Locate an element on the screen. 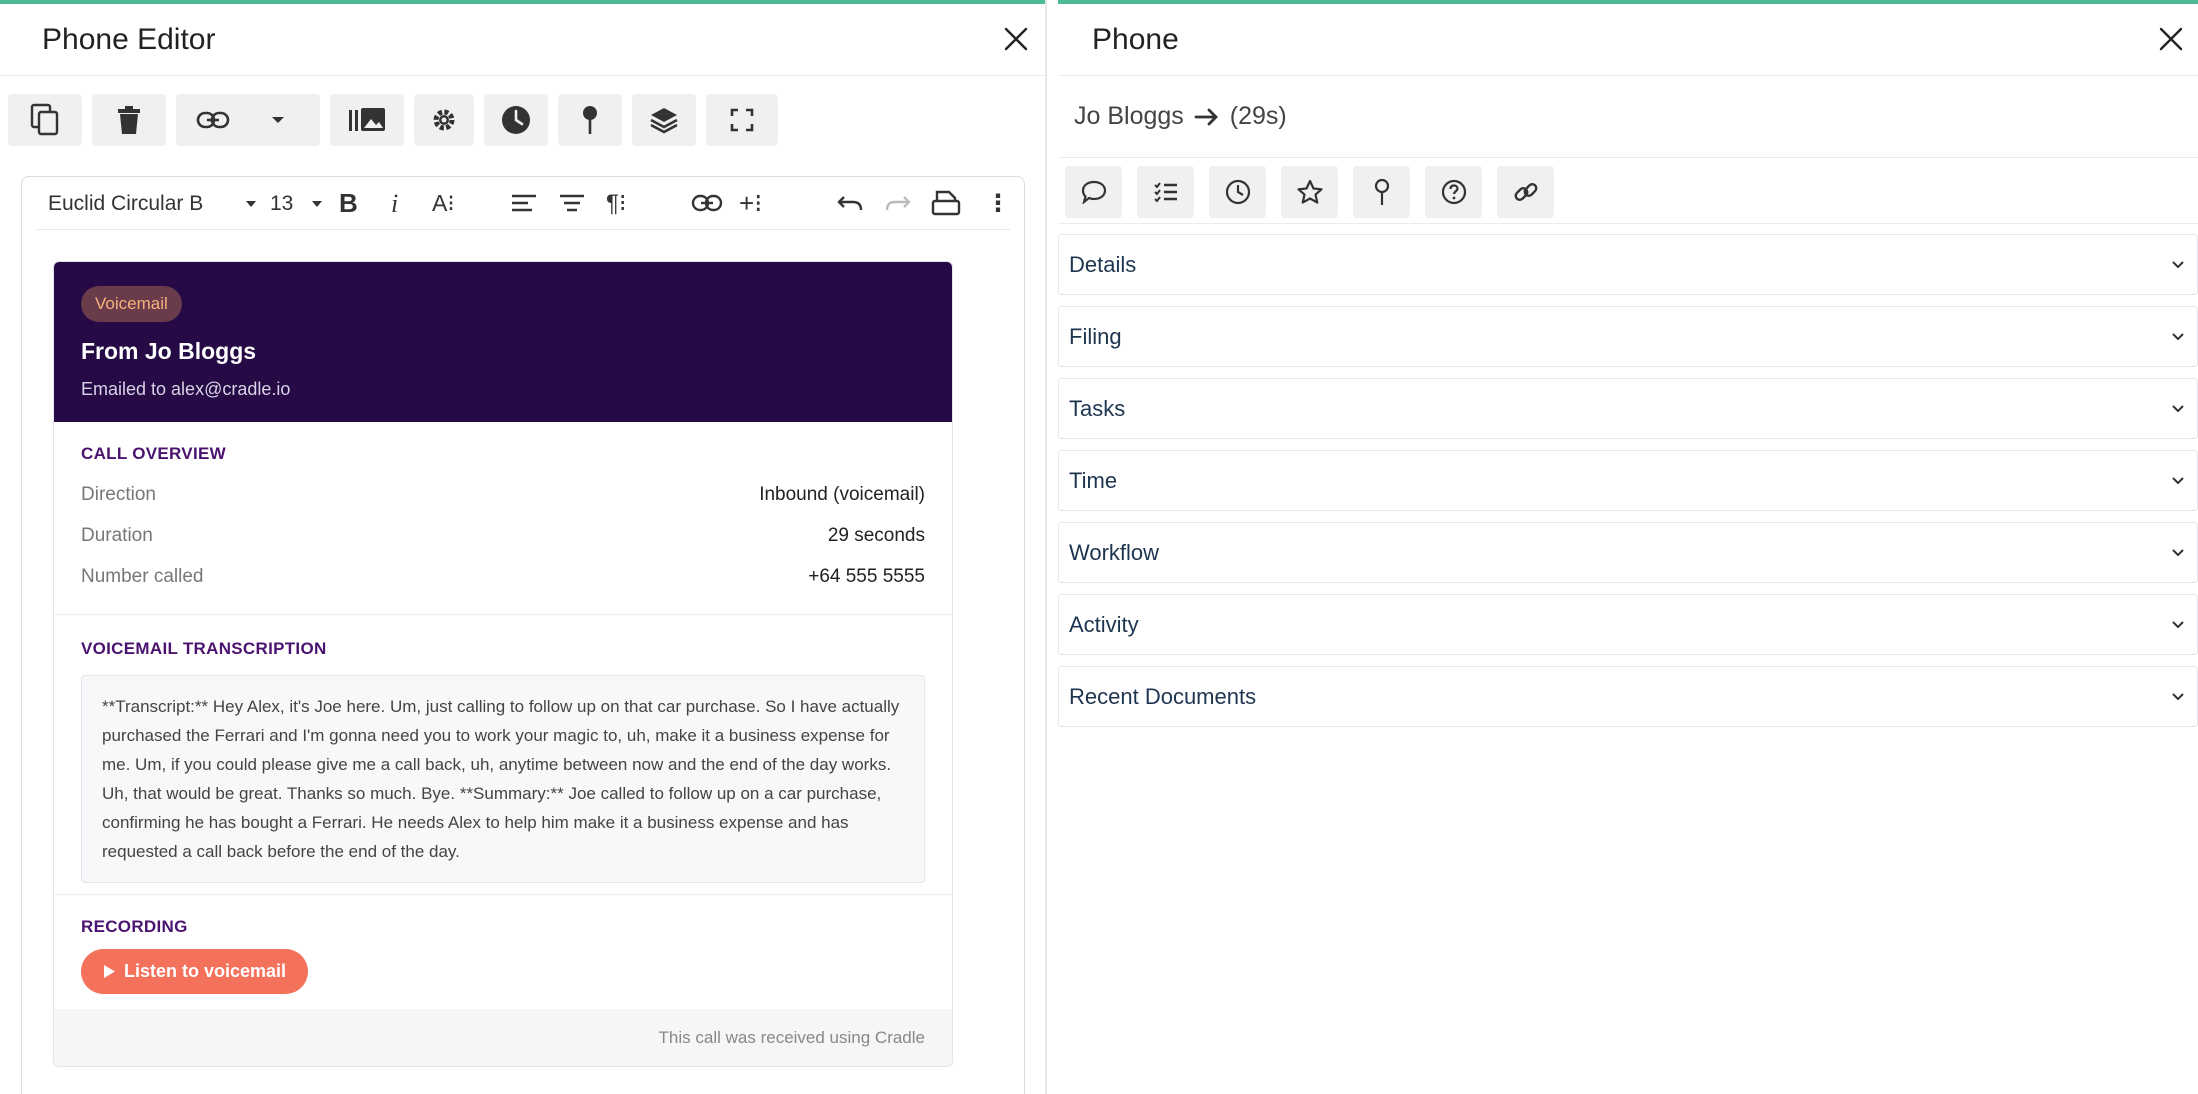  layers-icon is located at coordinates (664, 121).